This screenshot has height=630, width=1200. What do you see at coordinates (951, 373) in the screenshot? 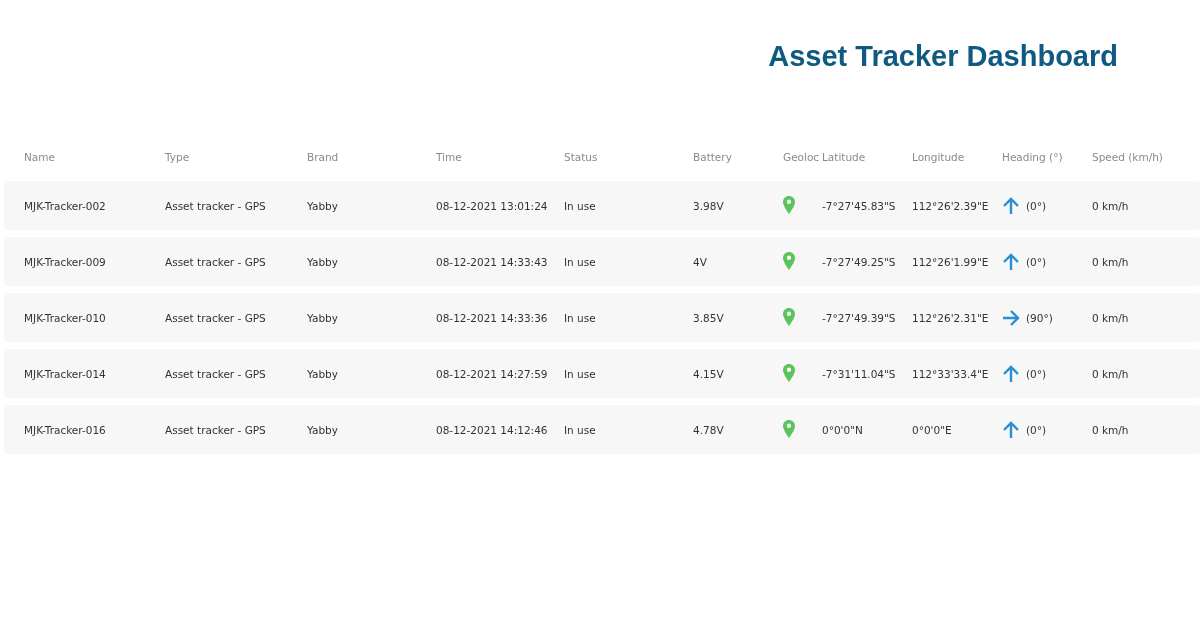
I see `table-cell-text: 112°33'33.4"E` at bounding box center [951, 373].